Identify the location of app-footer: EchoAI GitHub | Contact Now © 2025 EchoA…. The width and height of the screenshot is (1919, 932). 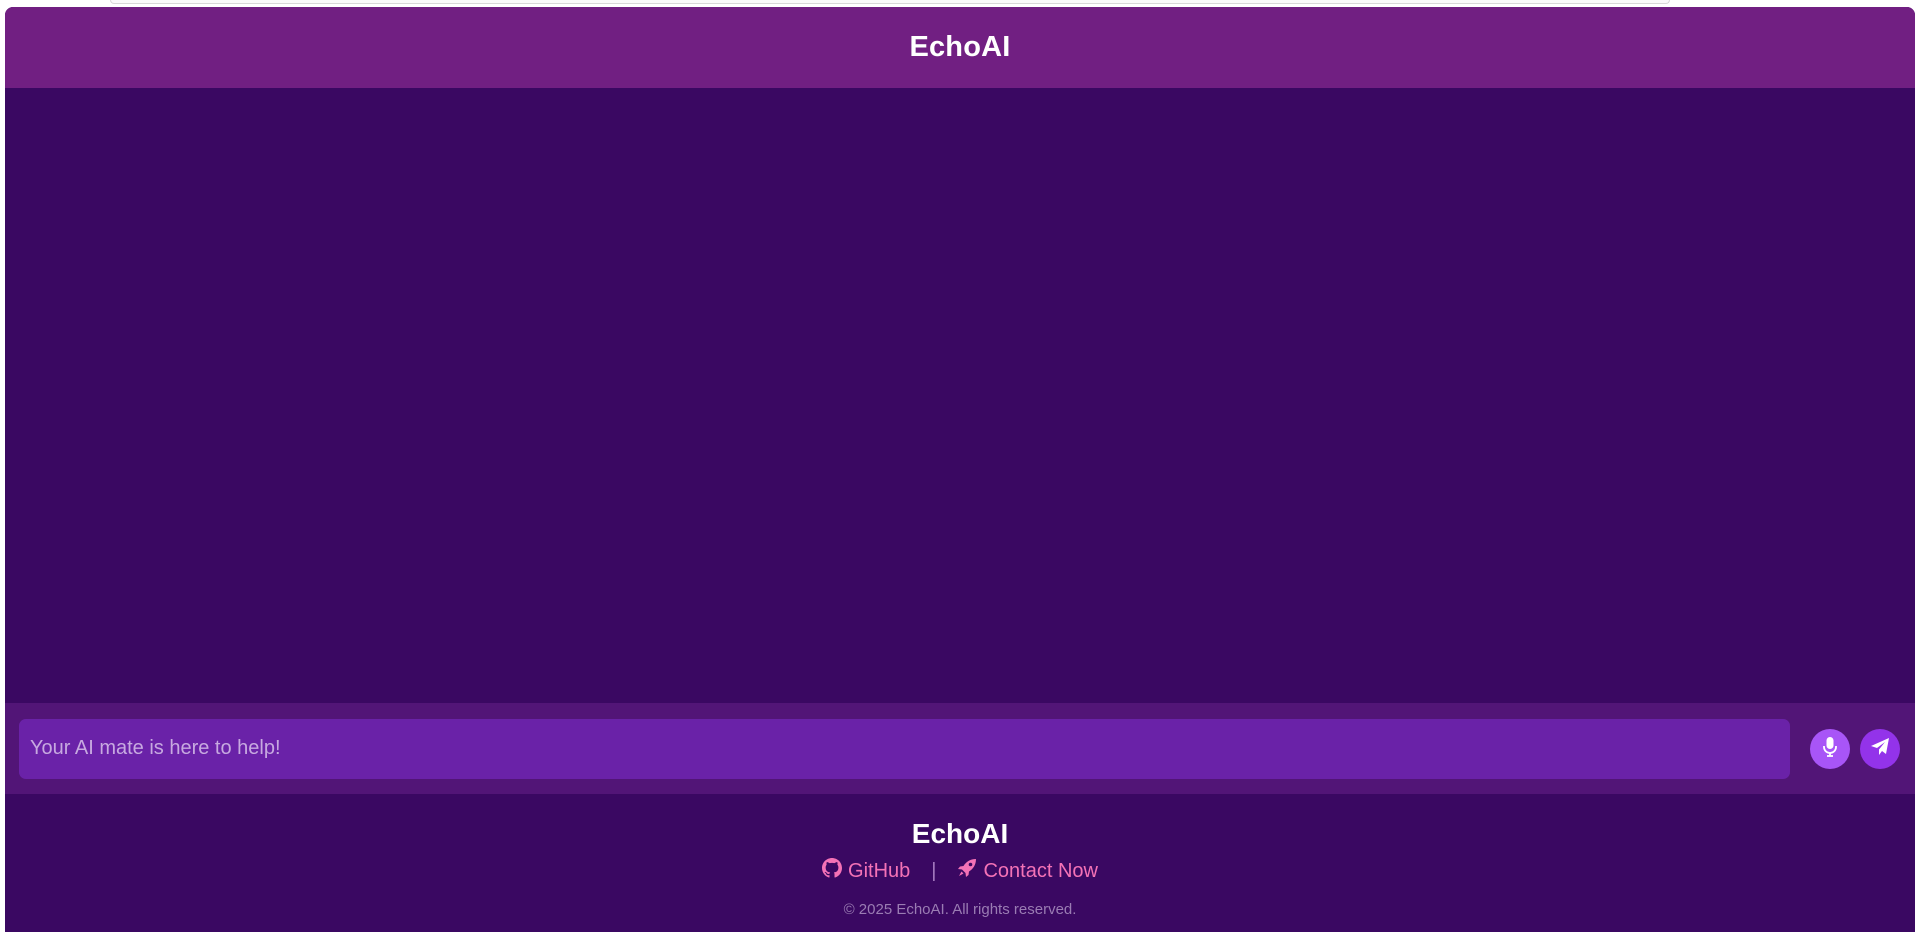
(960, 863).